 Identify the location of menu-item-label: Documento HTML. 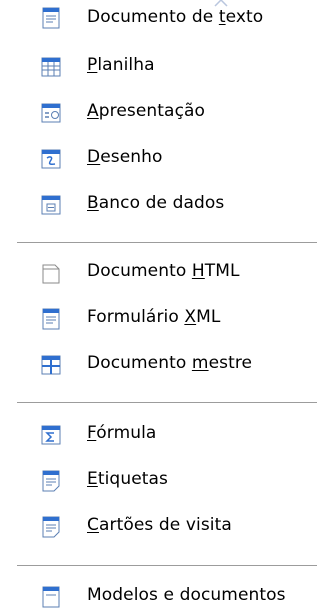
(163, 271).